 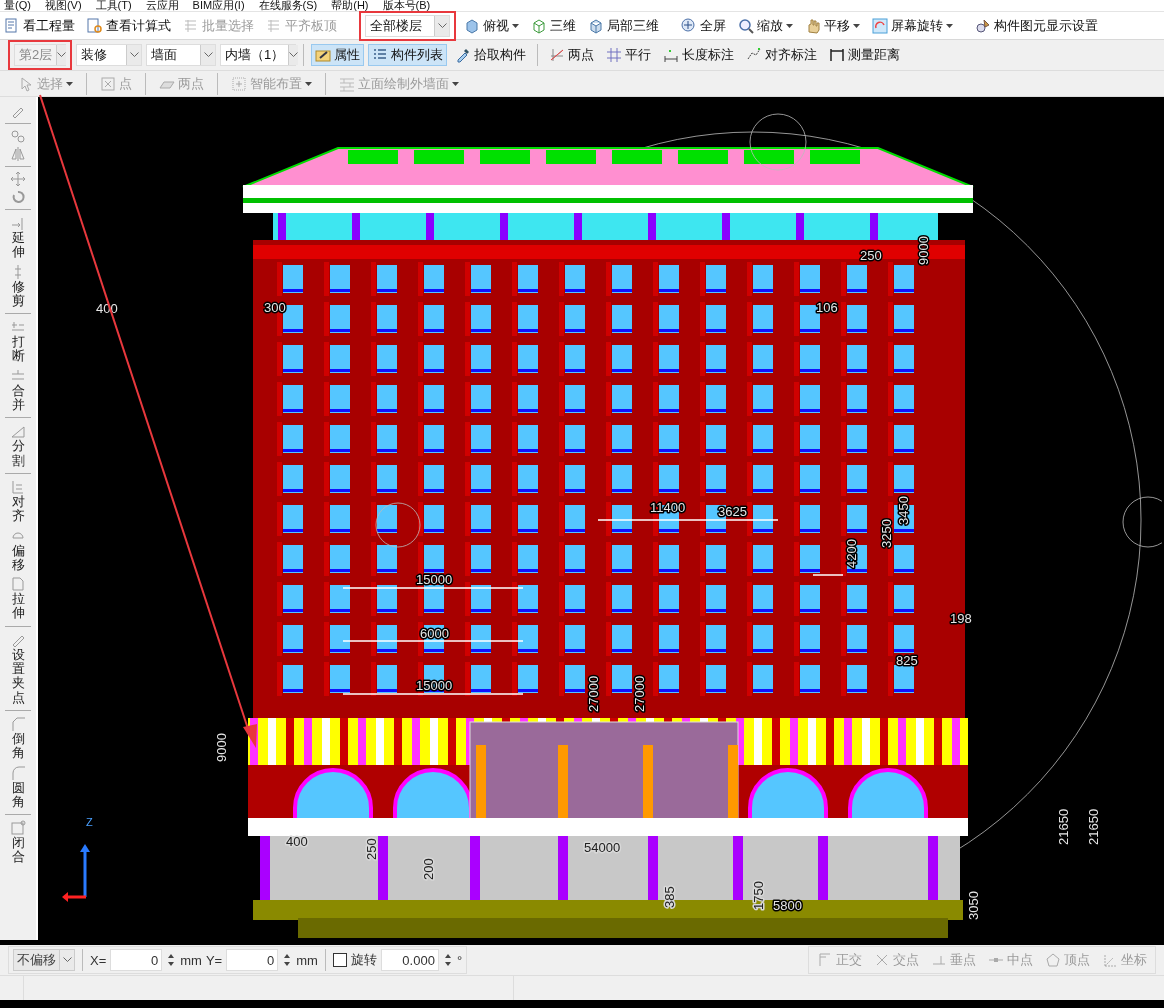 What do you see at coordinates (571, 55) in the screenshot?
I see `toolbar-button: 两点` at bounding box center [571, 55].